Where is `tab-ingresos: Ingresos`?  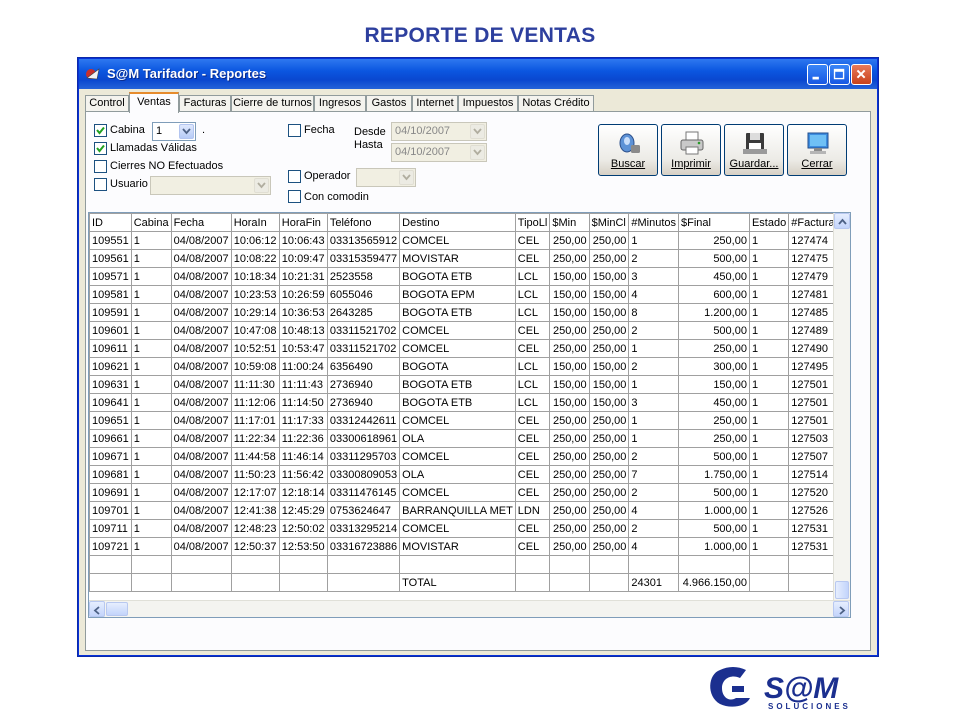
tab-ingresos: Ingresos is located at coordinates (340, 103).